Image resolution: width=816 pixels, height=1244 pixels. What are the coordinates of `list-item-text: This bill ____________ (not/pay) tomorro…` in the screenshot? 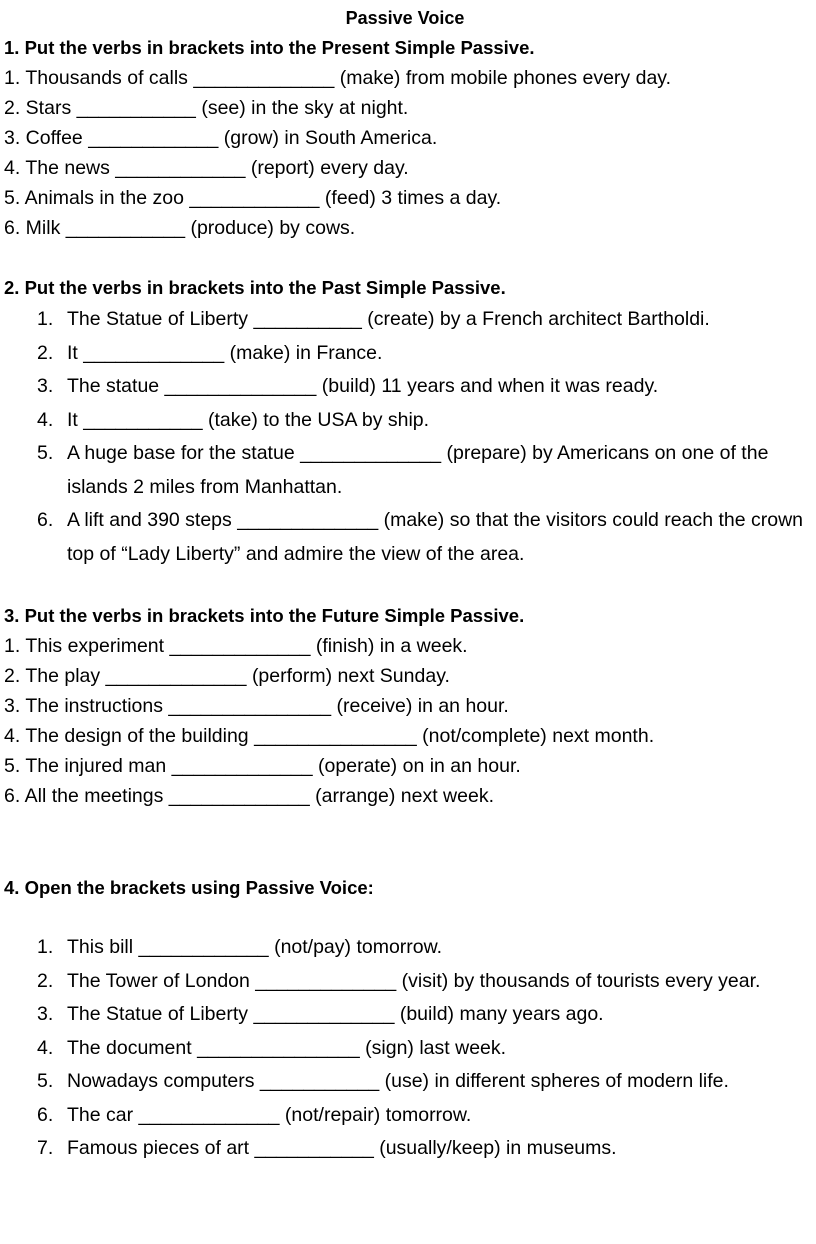 It's located at (255, 947).